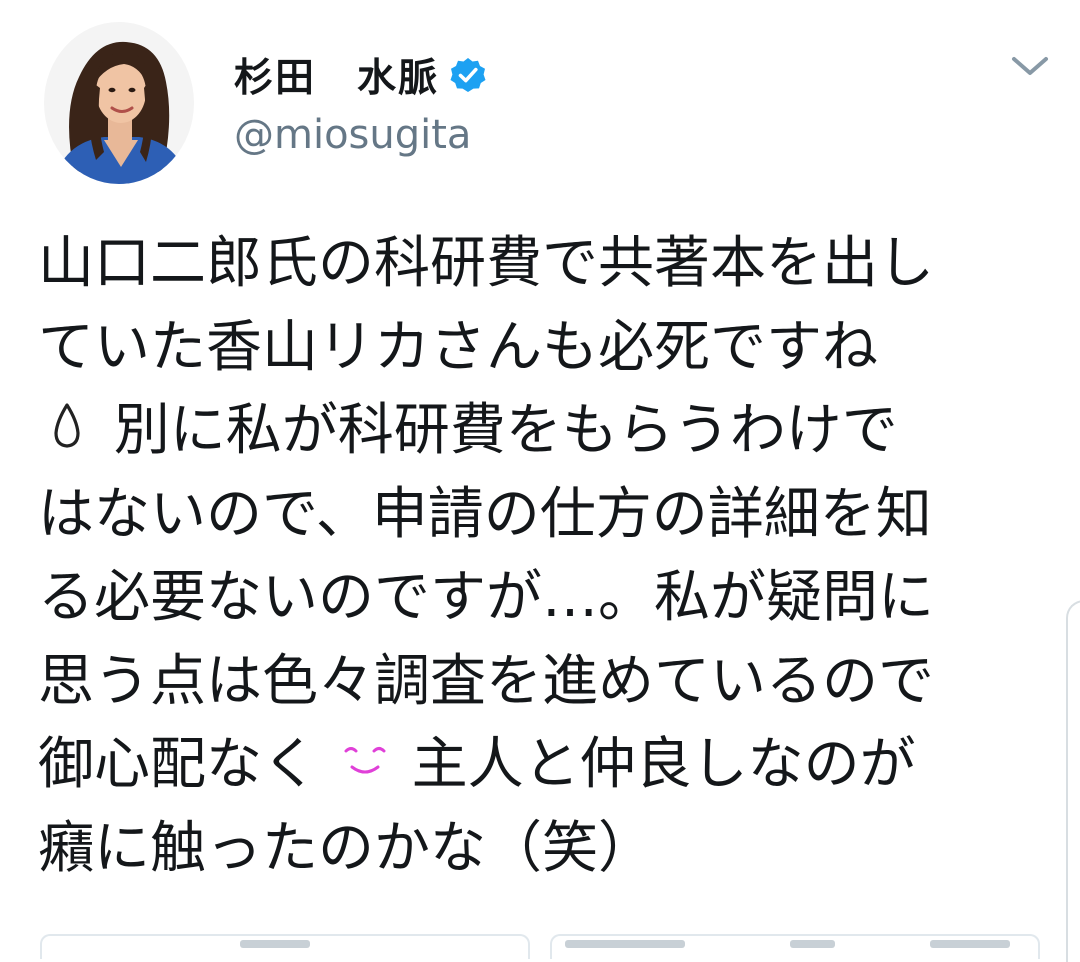  I want to click on chevron-down-icon, so click(1030, 67).